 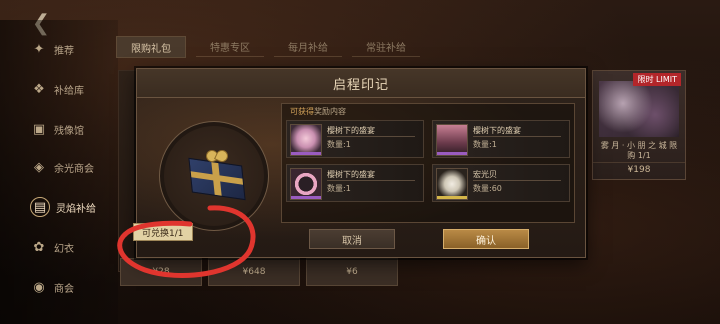 I want to click on limited-badge: 限时 LIMIT, so click(x=657, y=79).